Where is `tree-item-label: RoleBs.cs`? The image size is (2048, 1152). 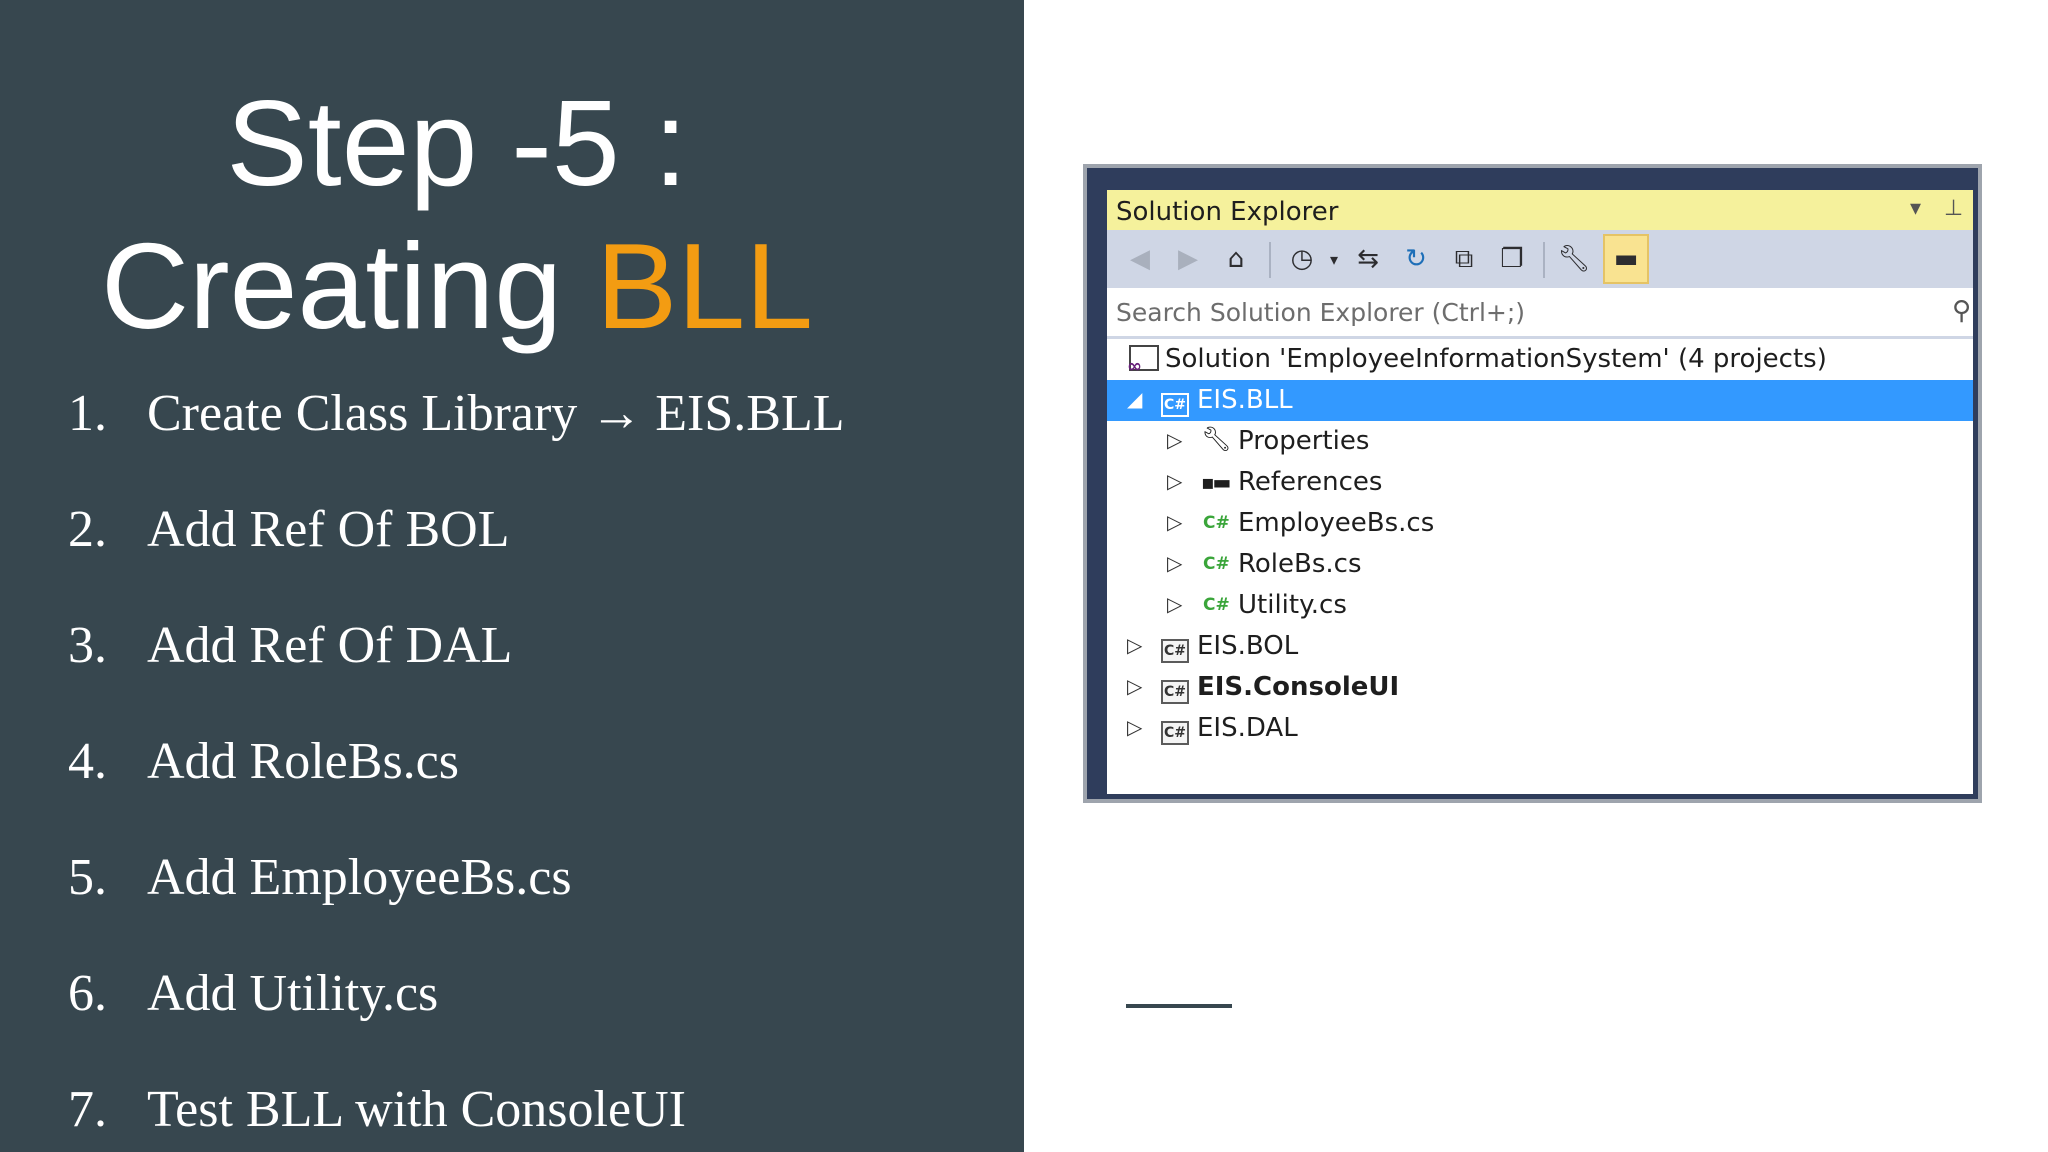
tree-item-label: RoleBs.cs is located at coordinates (1300, 564).